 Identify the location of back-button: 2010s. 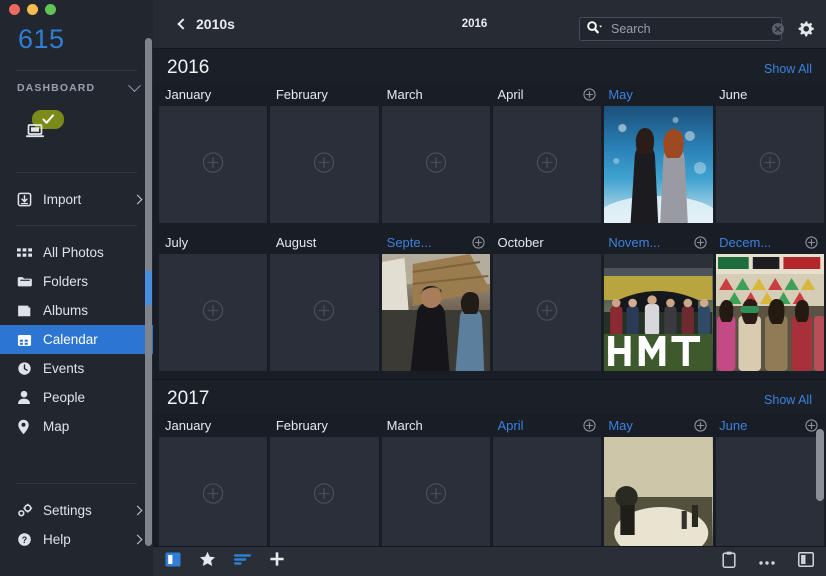
(206, 24).